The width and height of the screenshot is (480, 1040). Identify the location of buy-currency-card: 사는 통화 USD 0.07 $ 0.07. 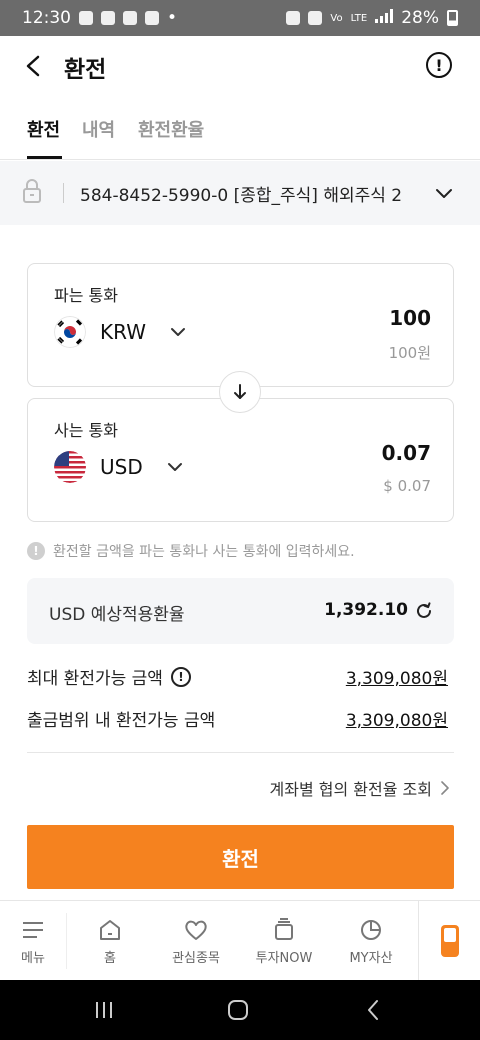
(240, 460).